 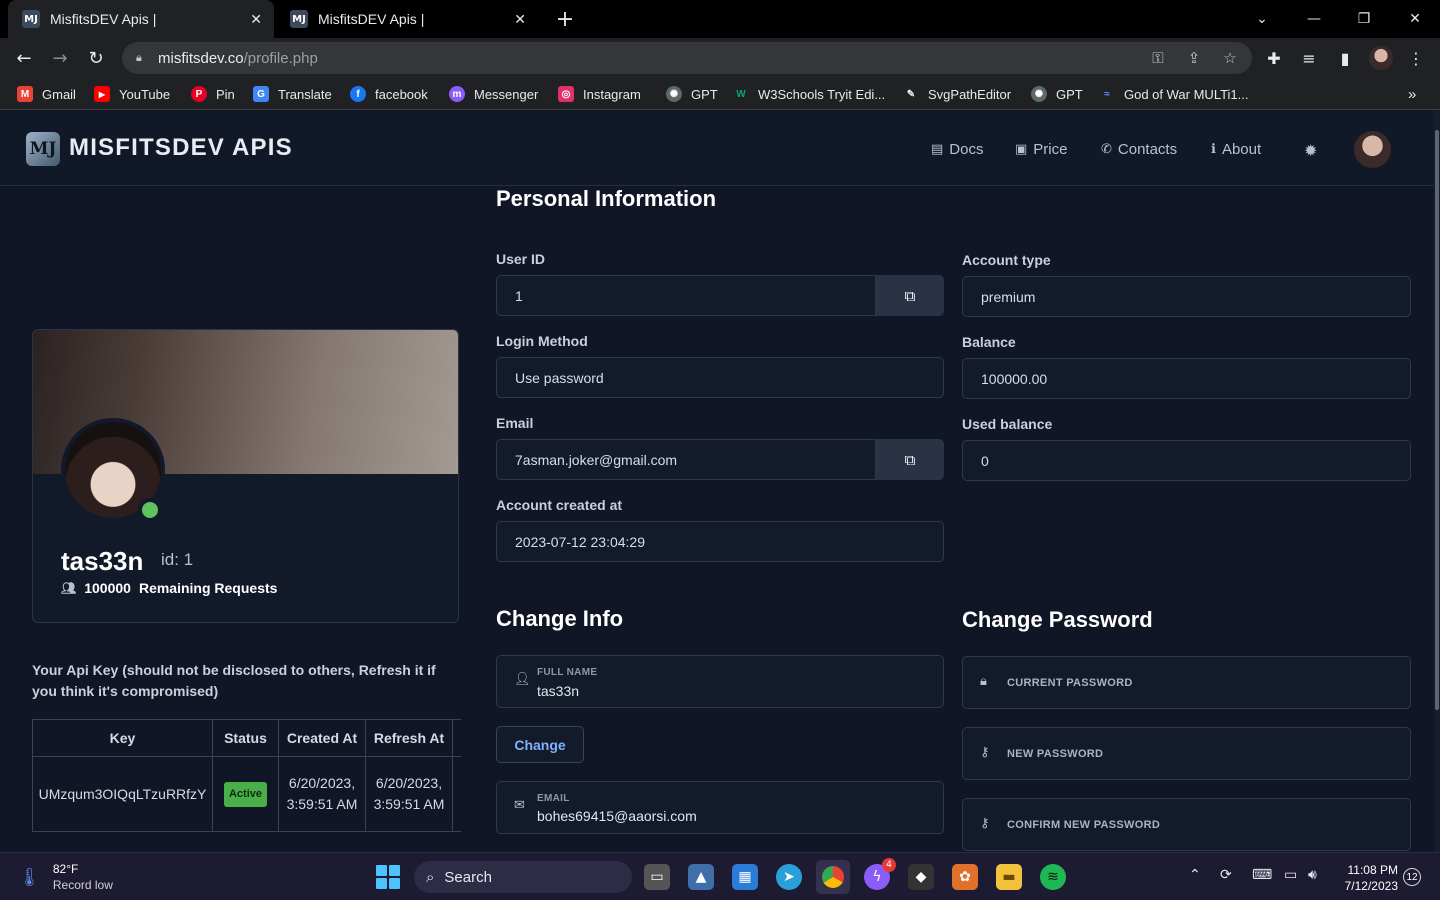 What do you see at coordinates (407, 19) in the screenshot?
I see `browser-tab: MJ MisfitsDEV Apis | ✕` at bounding box center [407, 19].